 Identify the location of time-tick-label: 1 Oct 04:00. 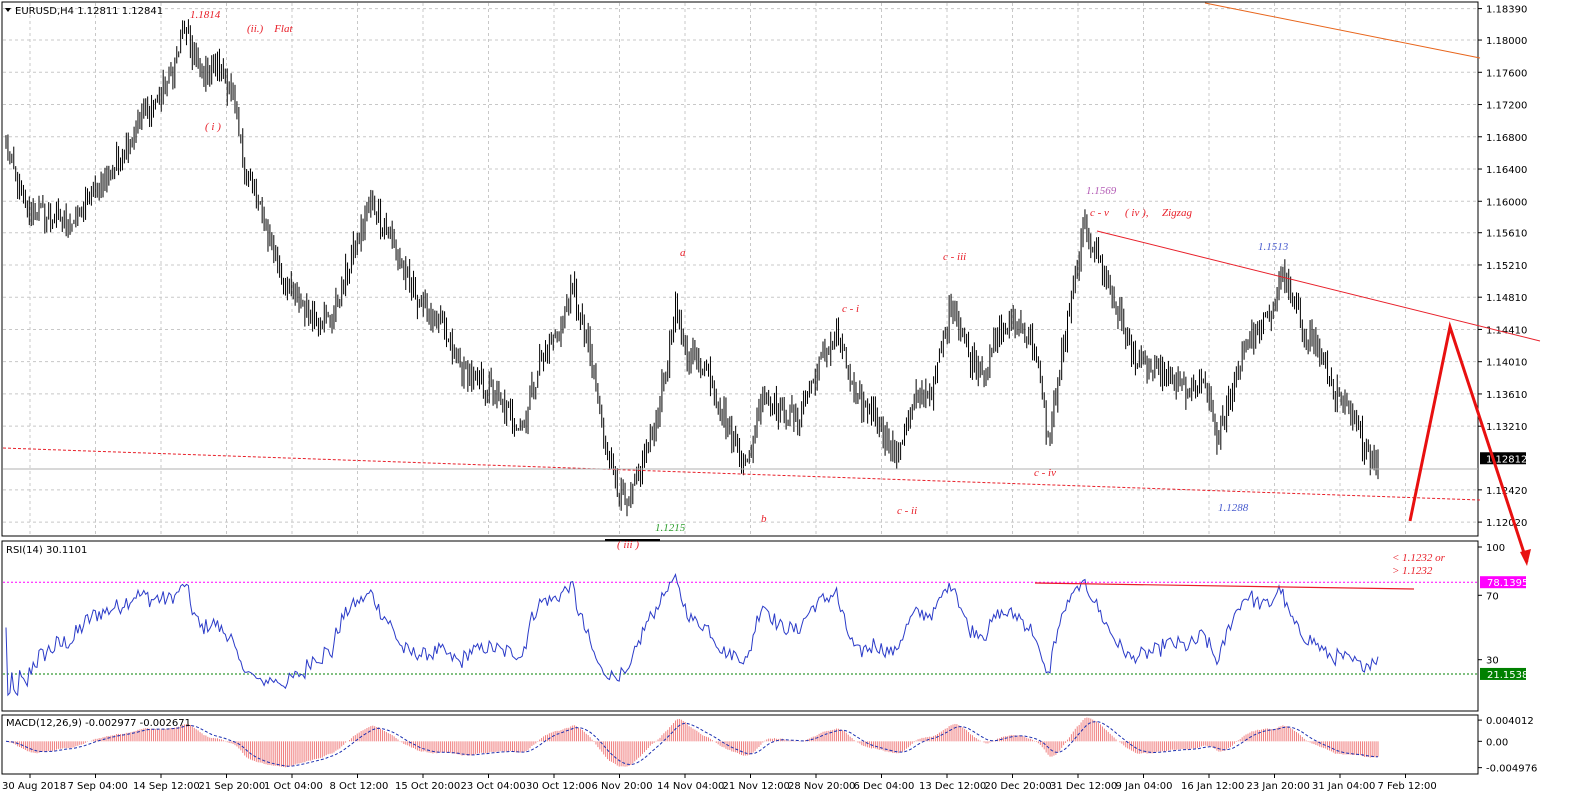
(293, 786).